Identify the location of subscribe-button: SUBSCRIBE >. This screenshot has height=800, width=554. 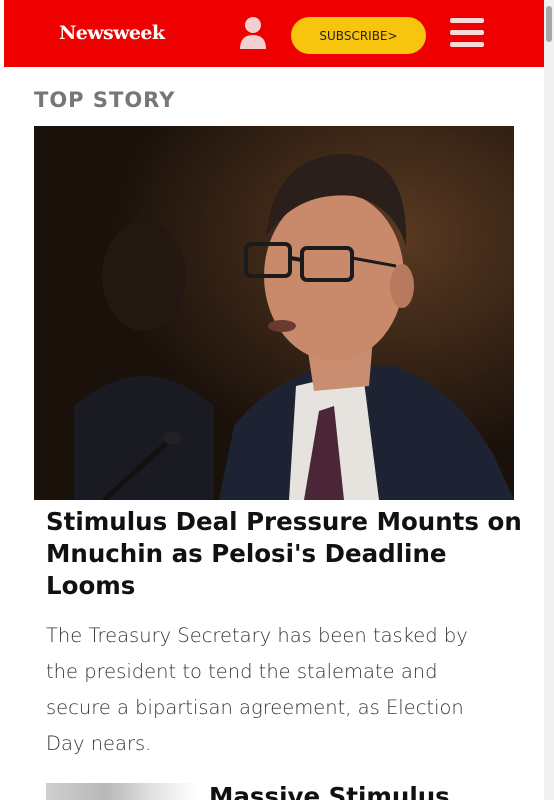
(358, 35).